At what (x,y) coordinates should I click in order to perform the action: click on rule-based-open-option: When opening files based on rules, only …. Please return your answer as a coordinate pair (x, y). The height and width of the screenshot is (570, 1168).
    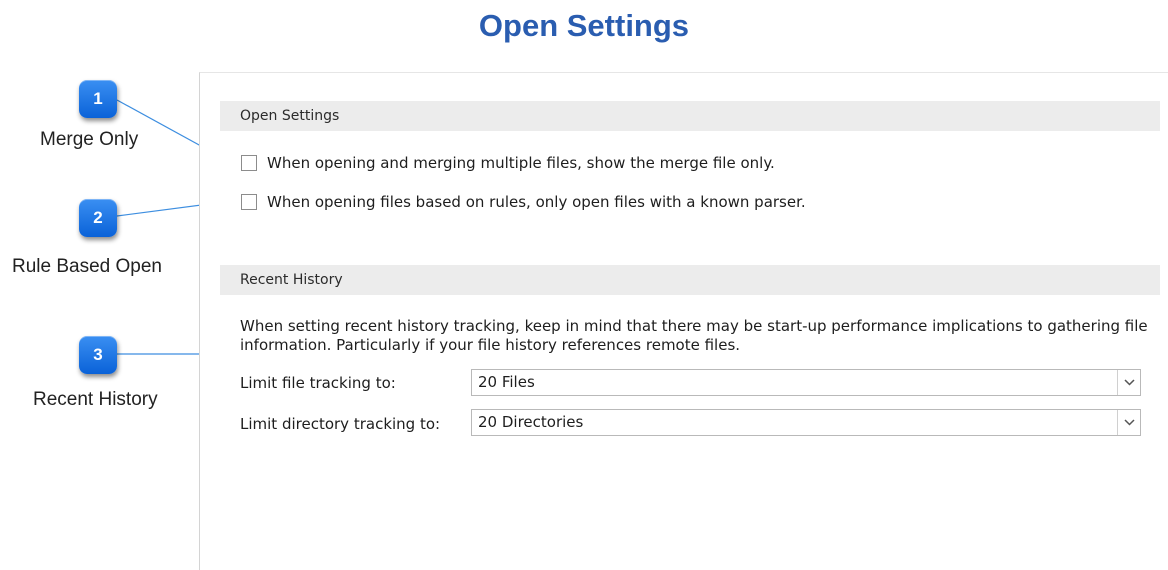
    Looking at the image, I should click on (523, 202).